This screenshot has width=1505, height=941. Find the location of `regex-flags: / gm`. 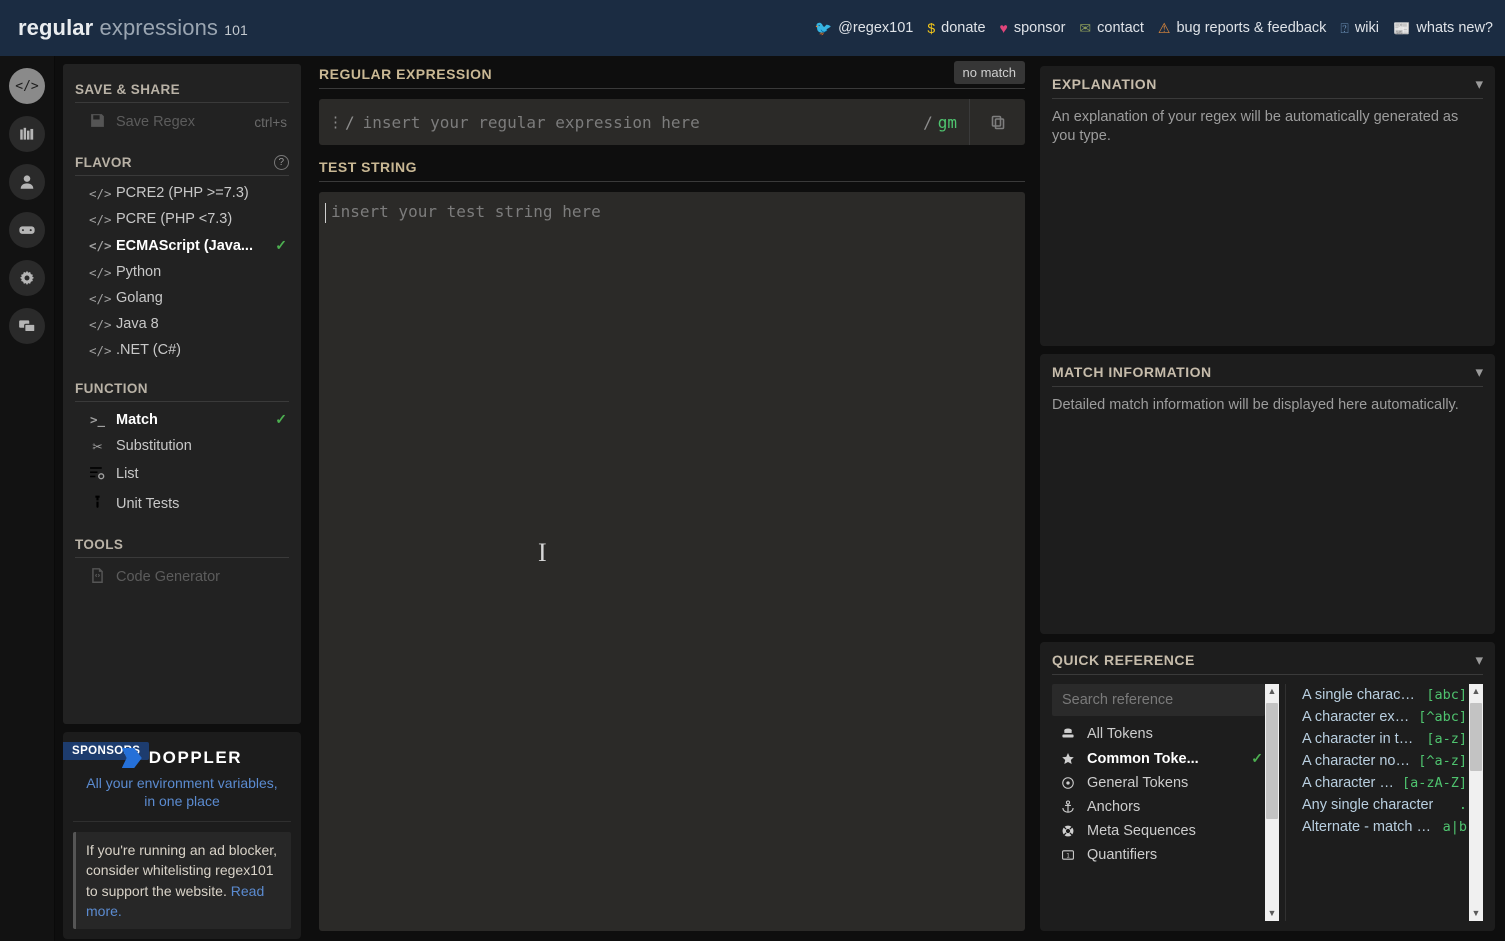

regex-flags: / gm is located at coordinates (946, 122).